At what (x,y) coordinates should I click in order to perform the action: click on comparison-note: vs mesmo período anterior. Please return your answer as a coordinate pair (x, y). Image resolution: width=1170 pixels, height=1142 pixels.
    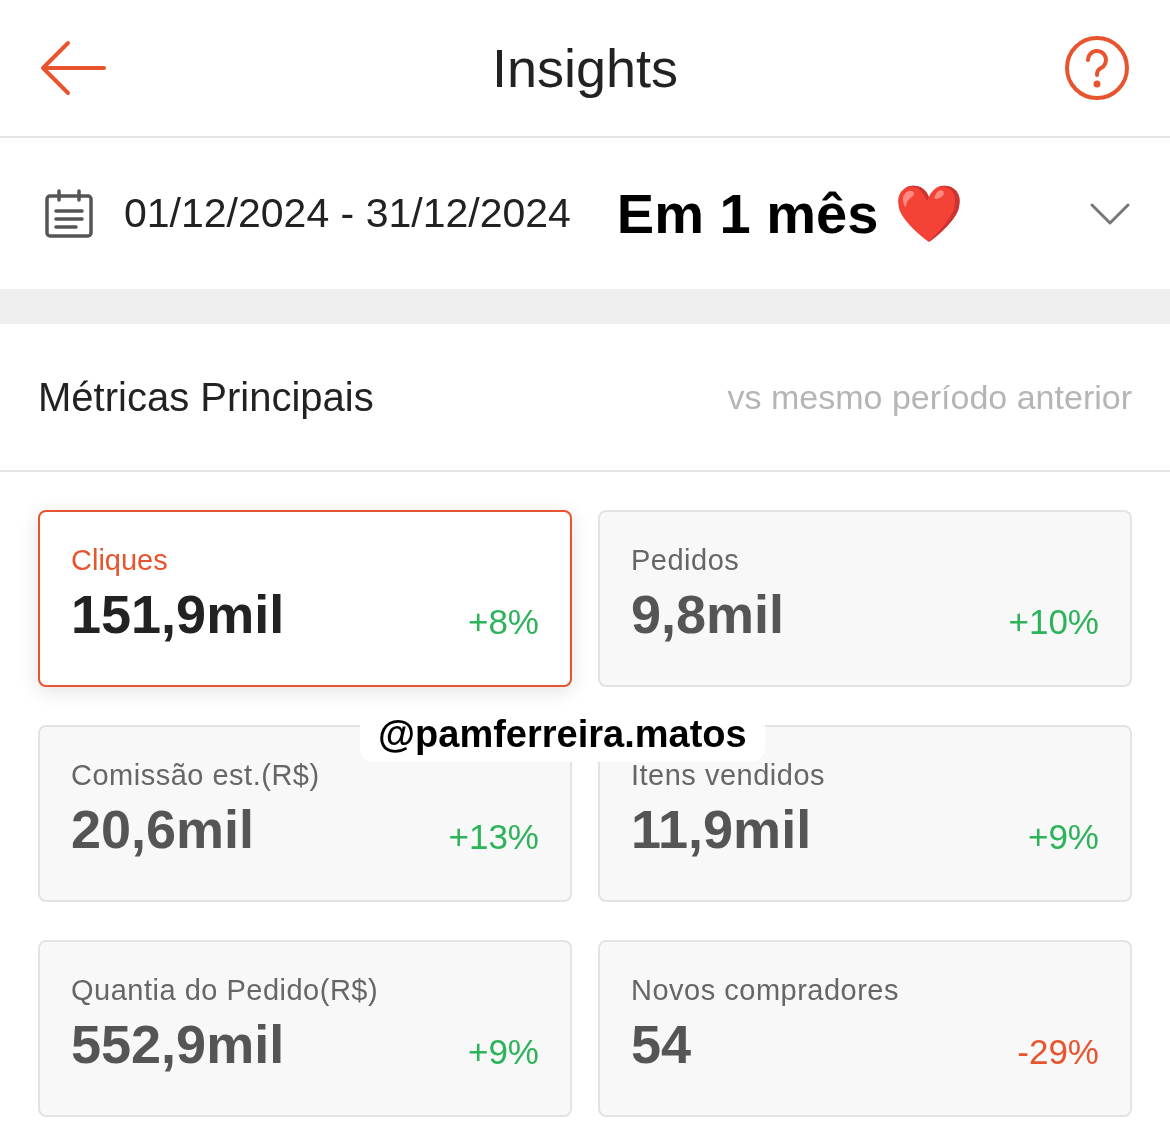
    Looking at the image, I should click on (929, 397).